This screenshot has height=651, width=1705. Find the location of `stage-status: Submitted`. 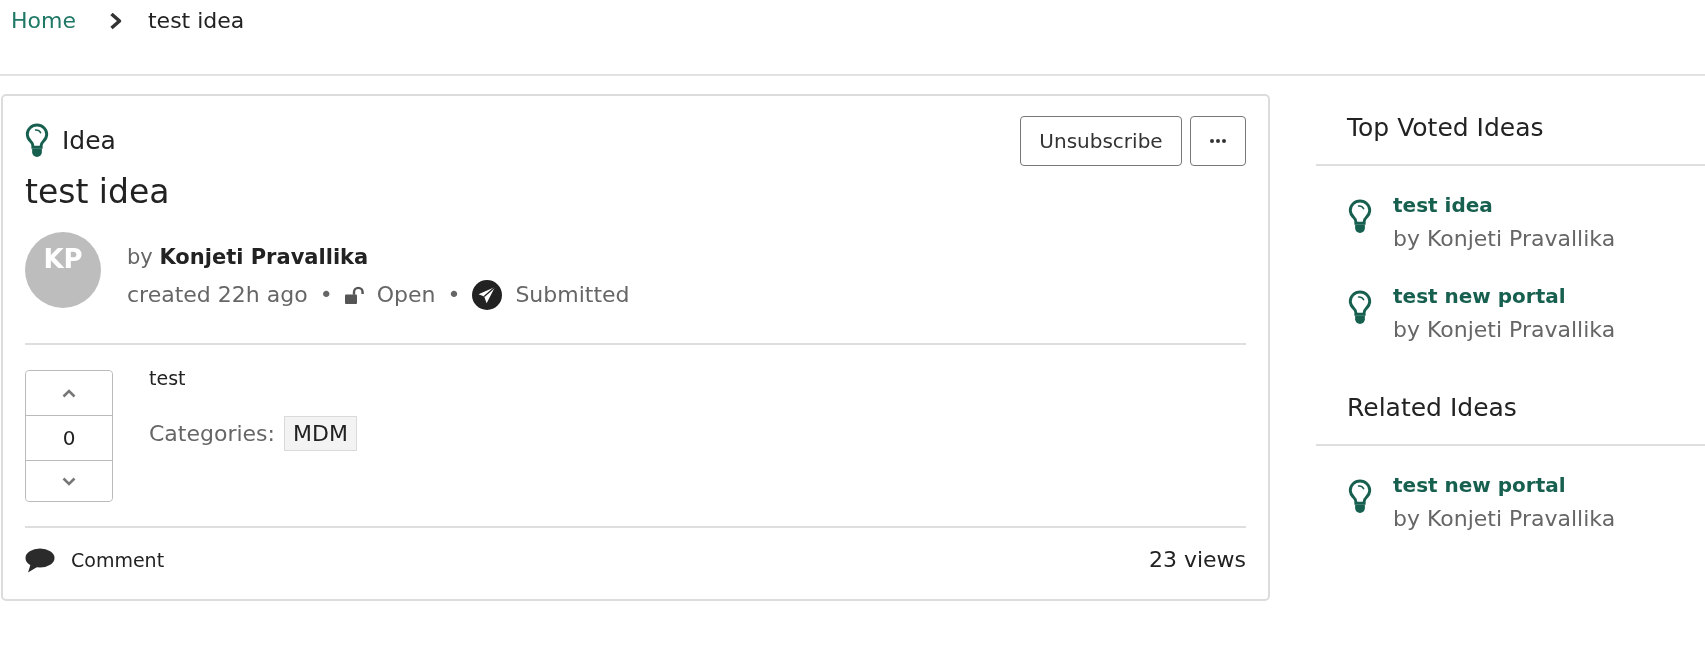

stage-status: Submitted is located at coordinates (572, 295).